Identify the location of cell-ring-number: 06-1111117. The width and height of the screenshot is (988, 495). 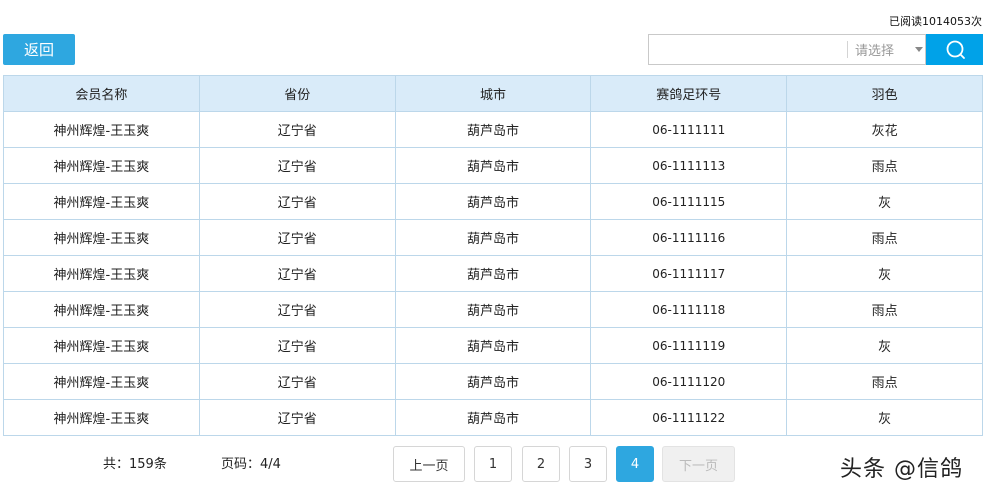
(689, 273).